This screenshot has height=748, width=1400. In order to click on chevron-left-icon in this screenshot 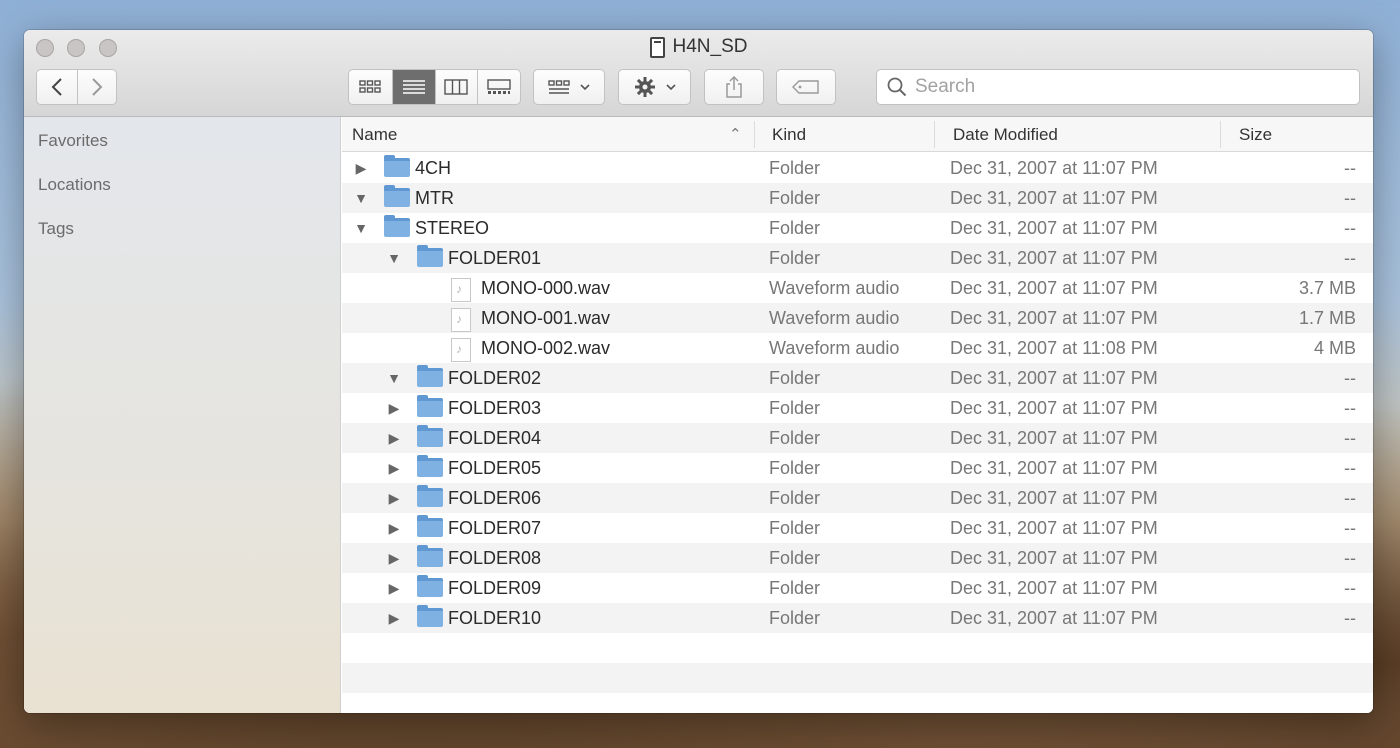, I will do `click(56, 87)`.